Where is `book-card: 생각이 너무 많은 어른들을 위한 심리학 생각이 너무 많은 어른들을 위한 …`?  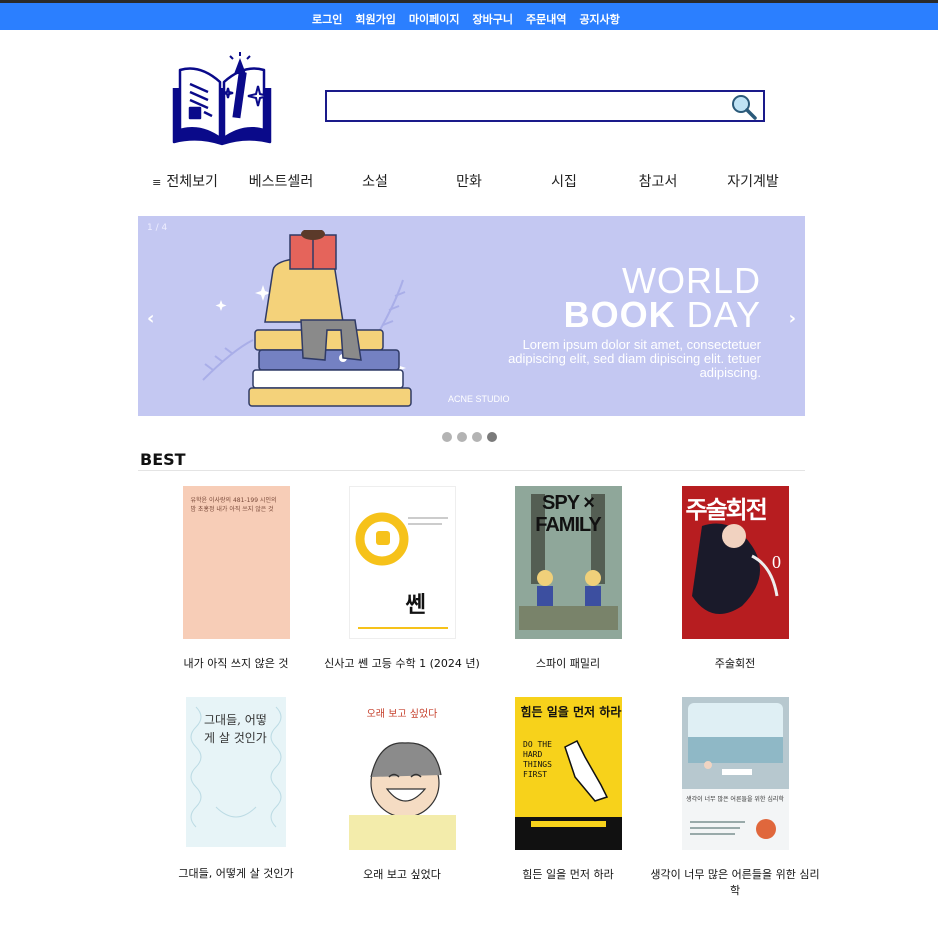
book-card: 생각이 너무 많은 어른들을 위한 심리학 생각이 너무 많은 어른들을 위한 … is located at coordinates (735, 798).